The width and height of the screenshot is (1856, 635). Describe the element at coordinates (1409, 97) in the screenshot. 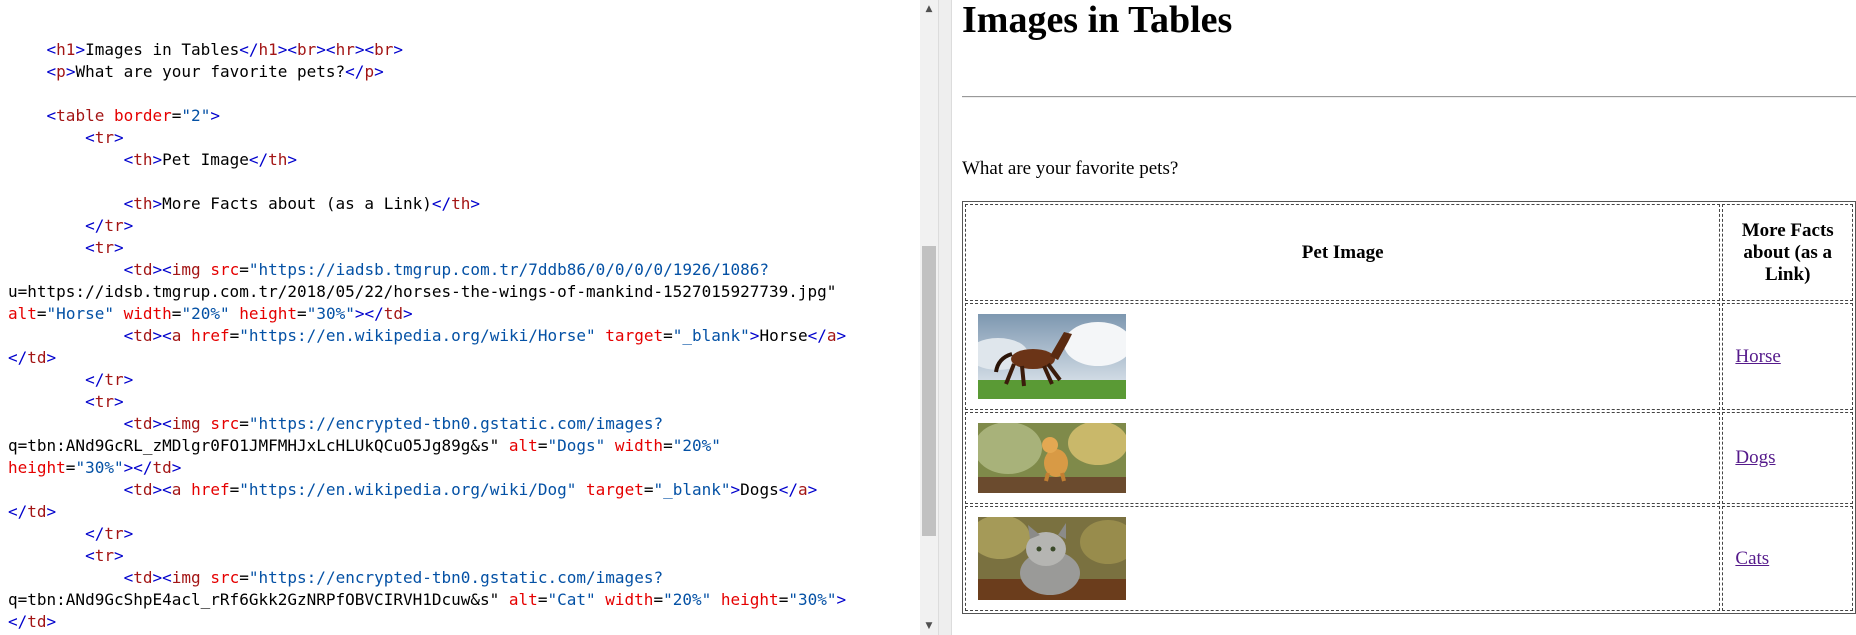

I see `horizontal-rule` at that location.